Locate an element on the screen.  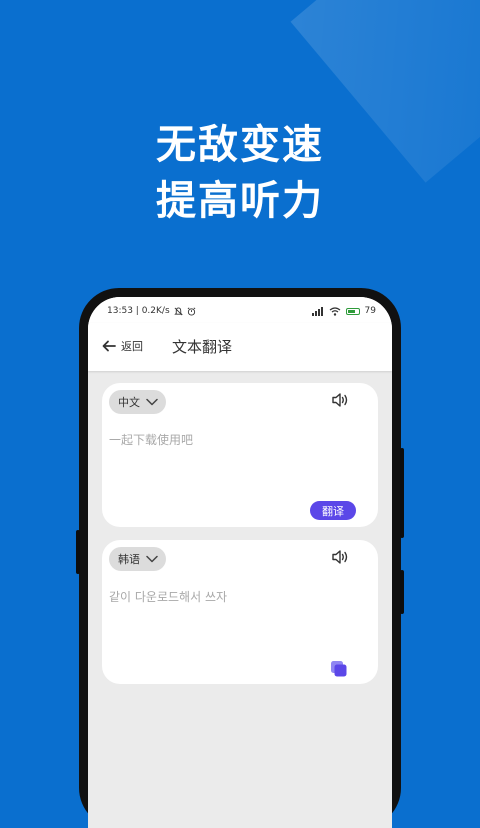
signal-icon is located at coordinates (317, 311).